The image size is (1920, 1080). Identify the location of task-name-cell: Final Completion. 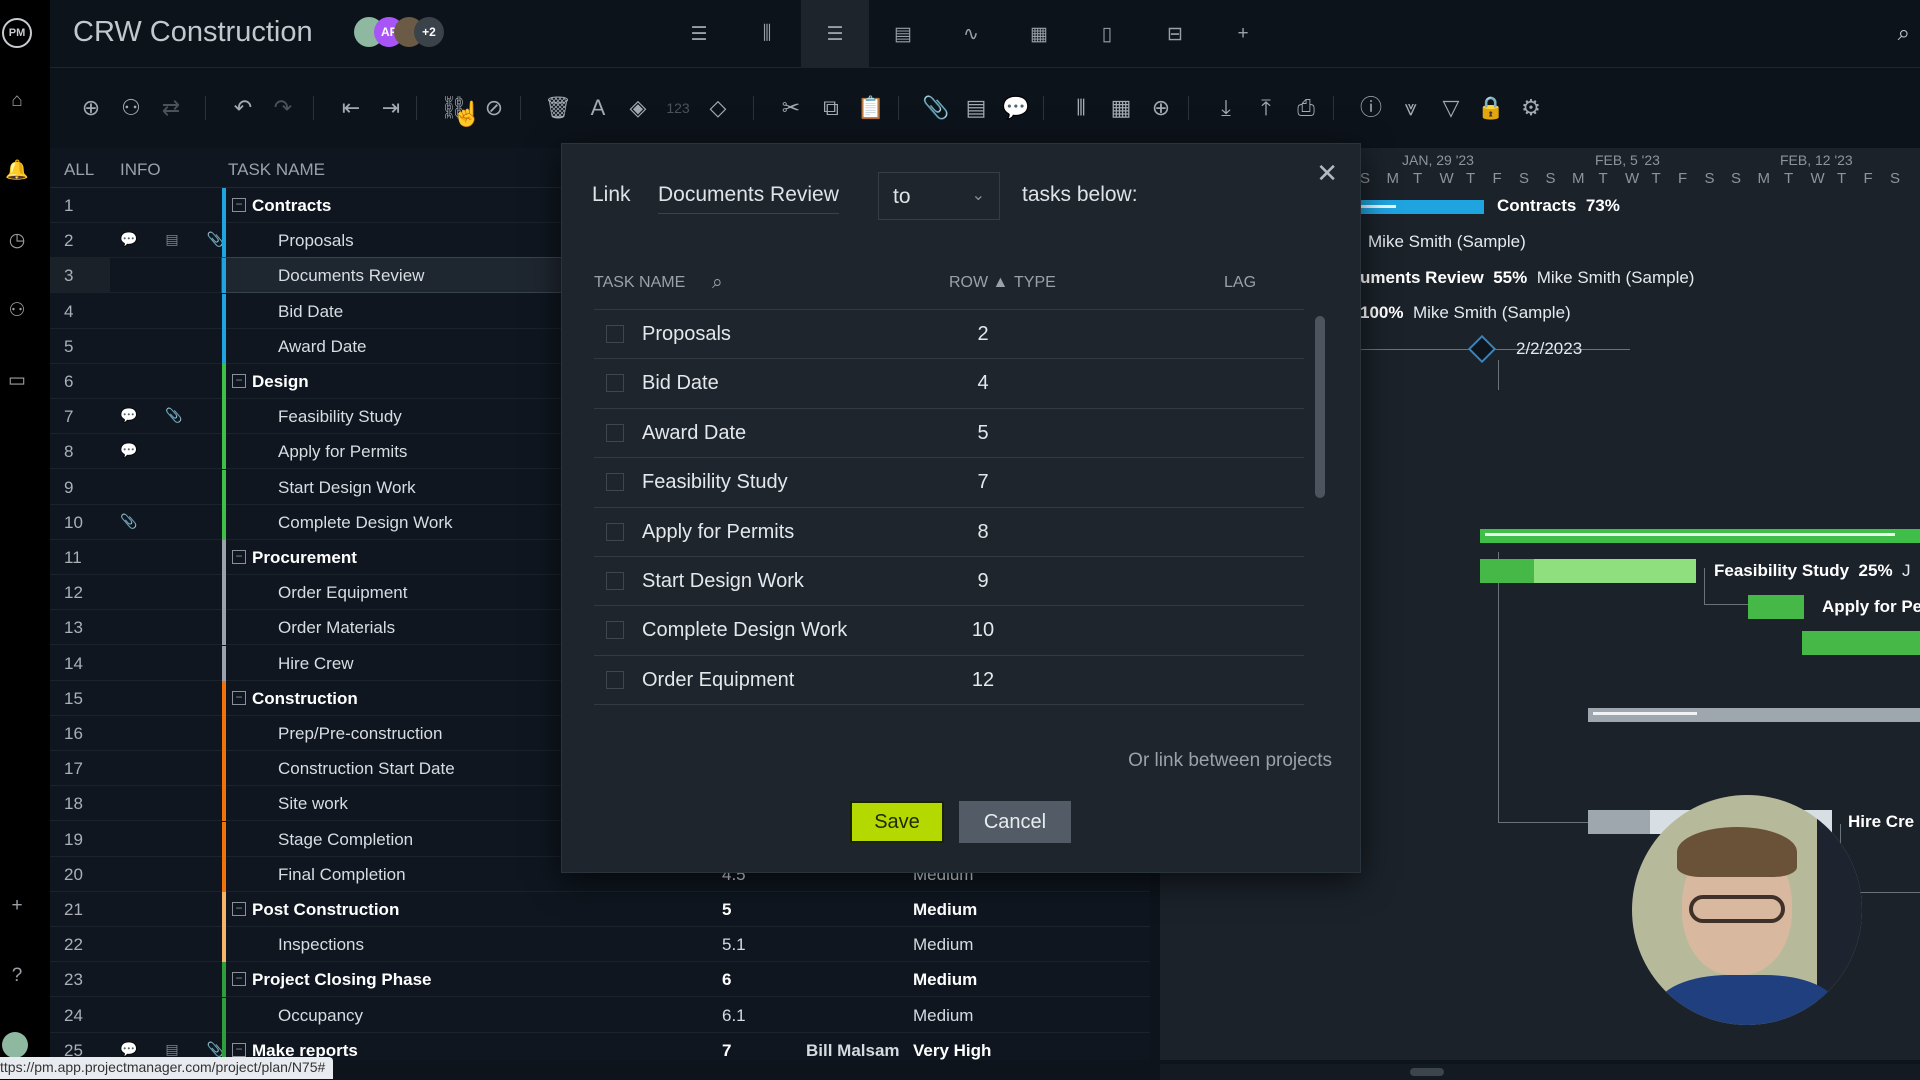
(392, 874).